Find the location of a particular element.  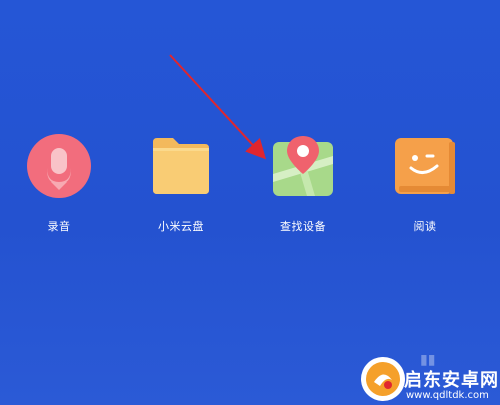

app-find-device: 查找设备 is located at coordinates (303, 184).